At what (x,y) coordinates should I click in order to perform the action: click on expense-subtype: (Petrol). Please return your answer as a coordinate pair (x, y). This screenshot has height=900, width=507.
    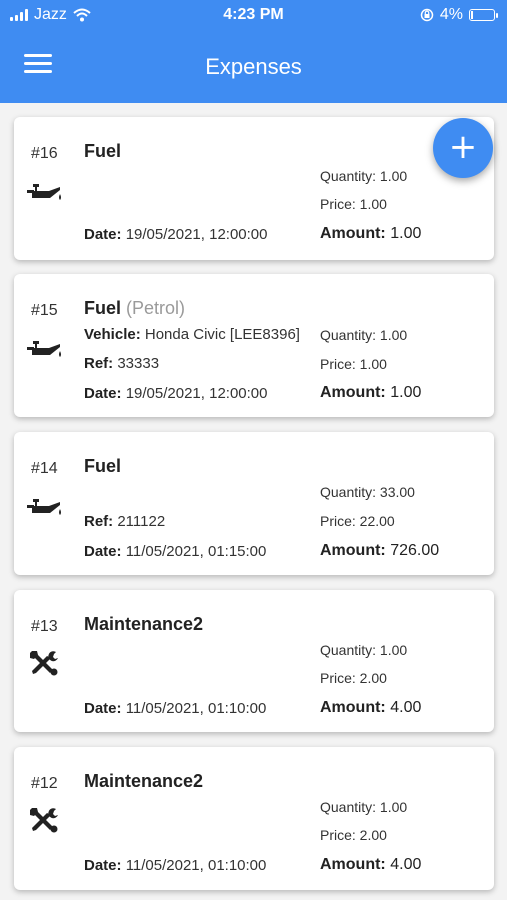
    Looking at the image, I should click on (156, 308).